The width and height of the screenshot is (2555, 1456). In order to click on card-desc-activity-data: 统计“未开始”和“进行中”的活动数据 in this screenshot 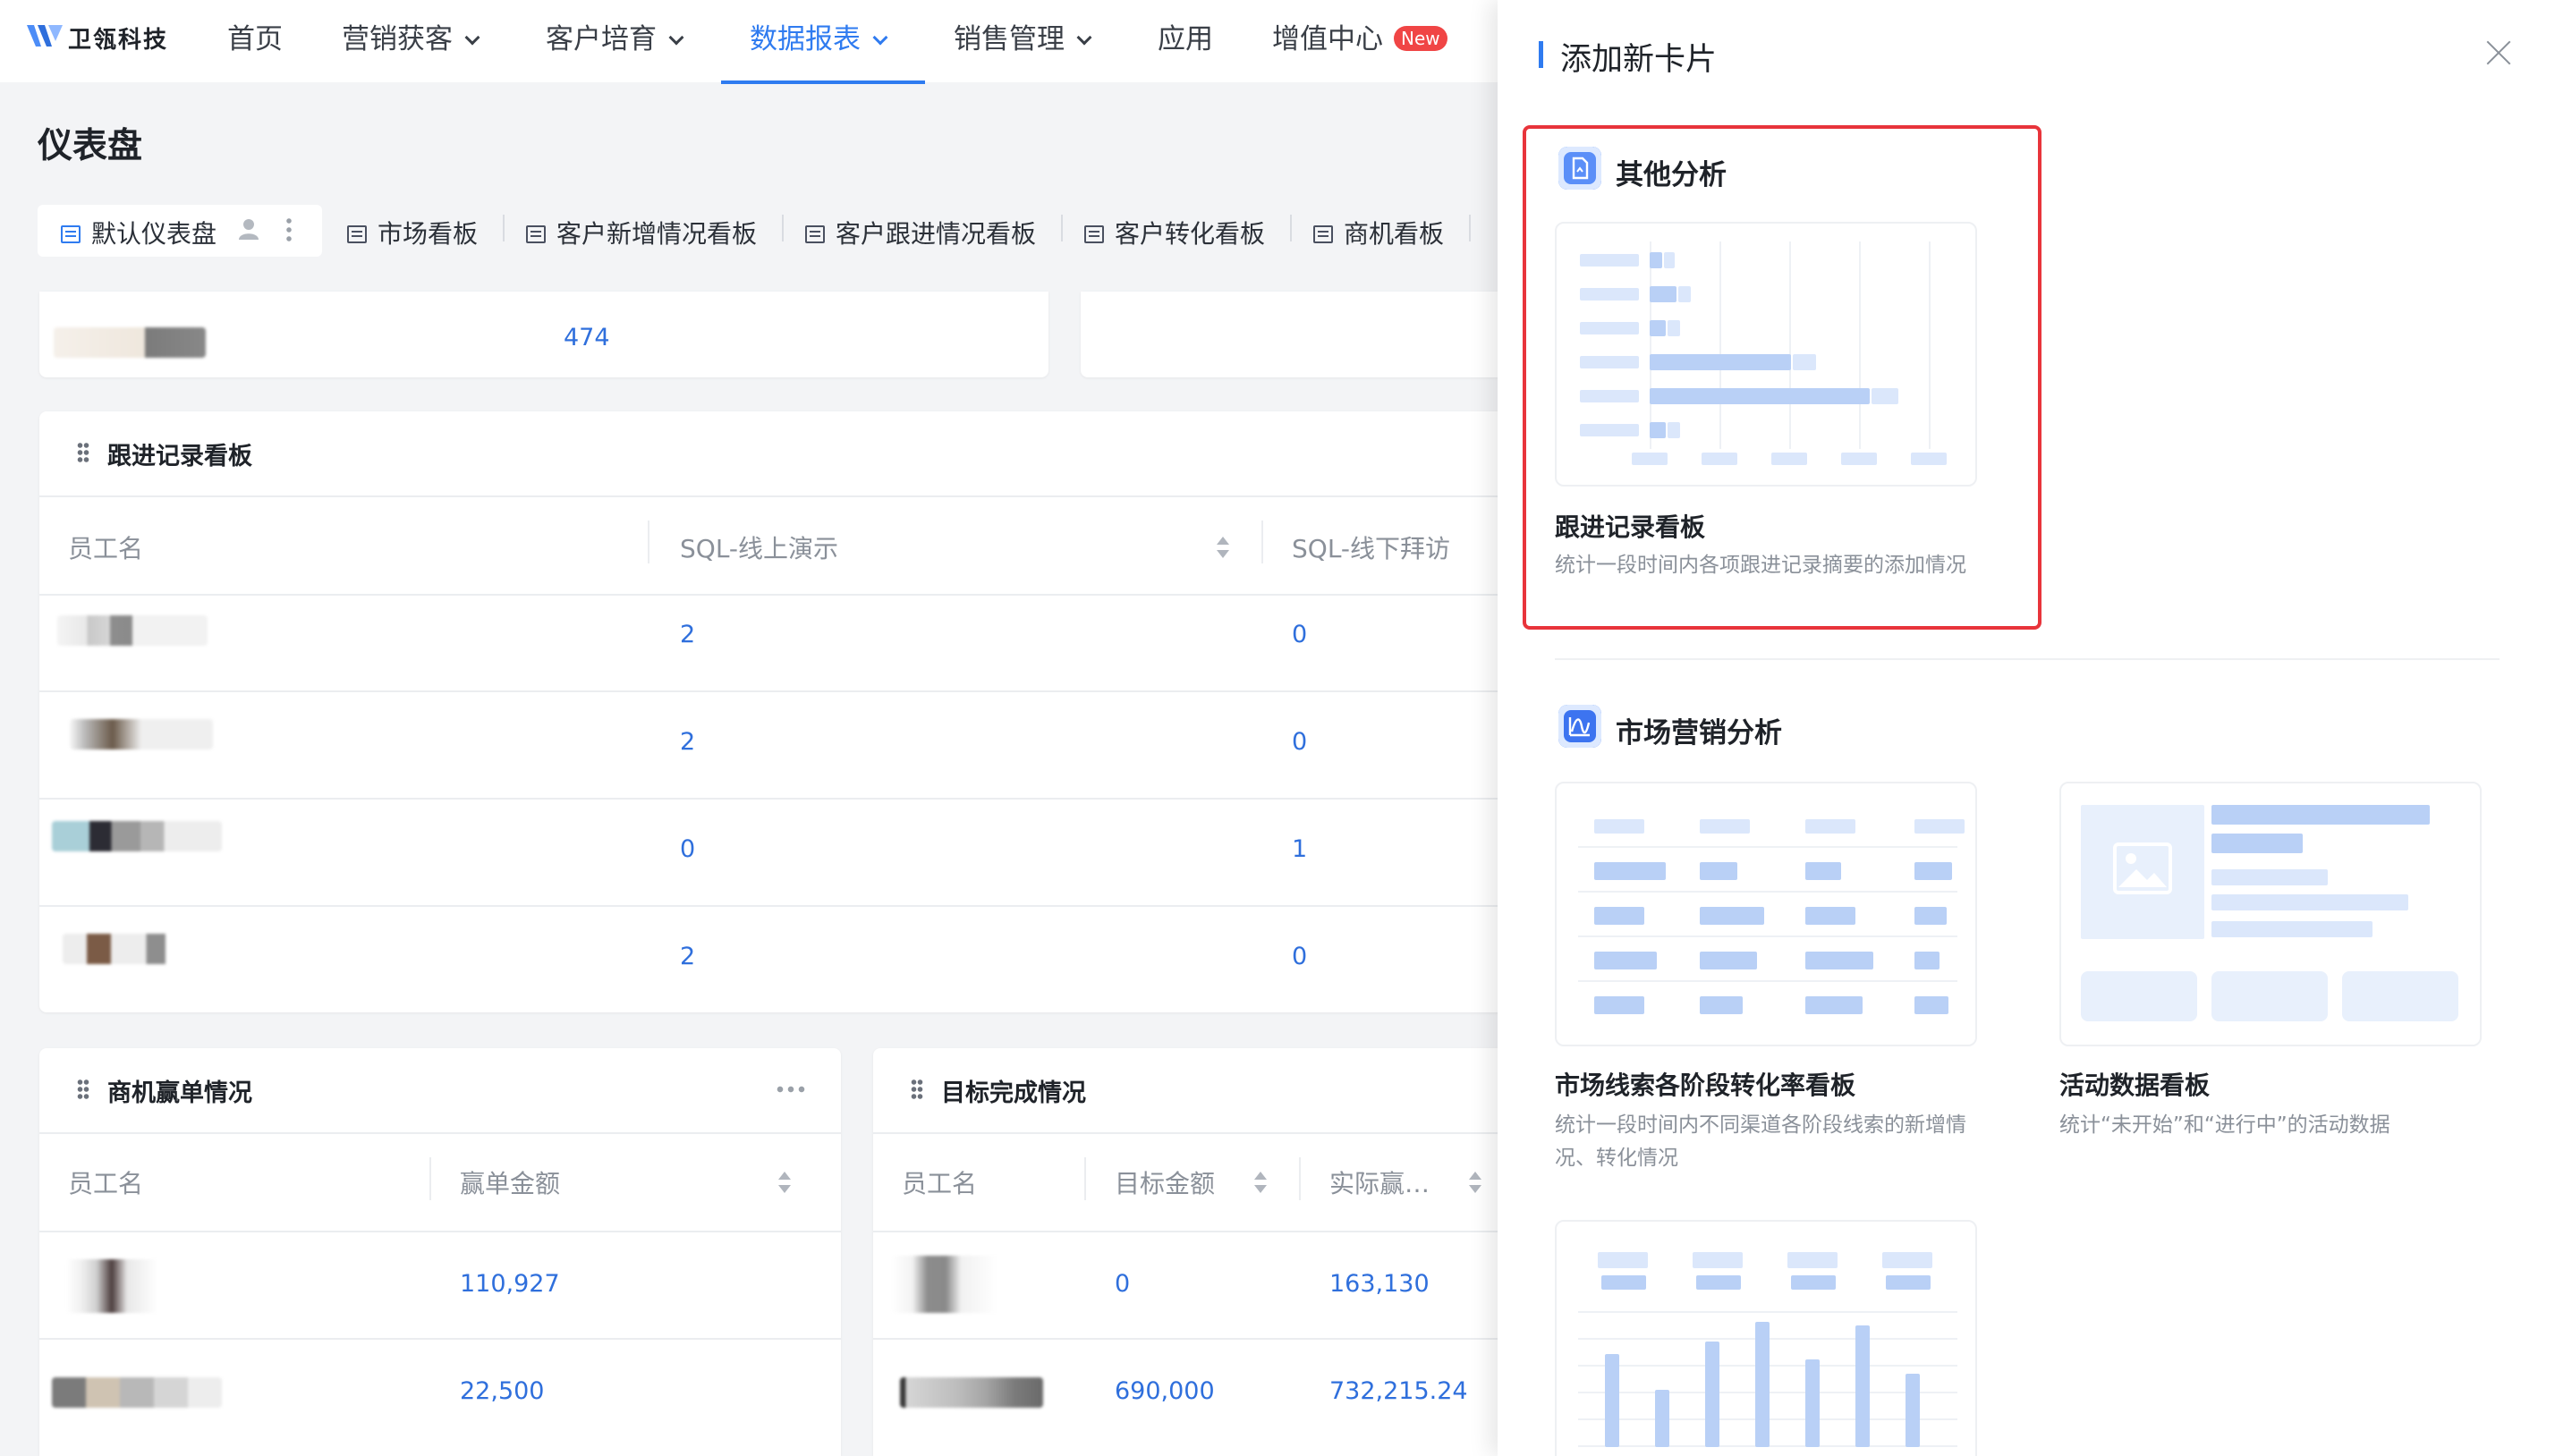, I will do `click(2224, 1125)`.